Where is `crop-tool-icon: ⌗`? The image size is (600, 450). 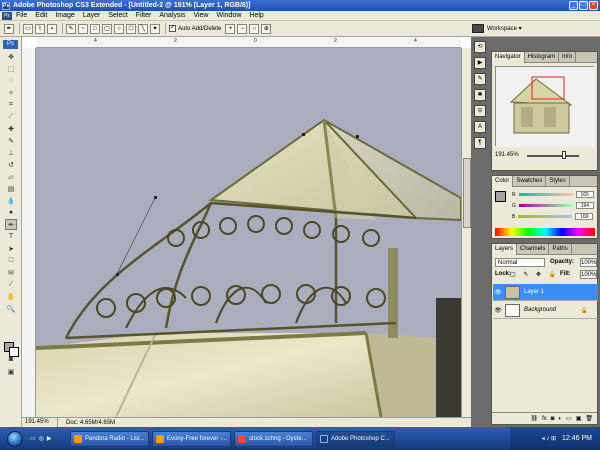
crop-tool-icon: ⌗ is located at coordinates (11, 104).